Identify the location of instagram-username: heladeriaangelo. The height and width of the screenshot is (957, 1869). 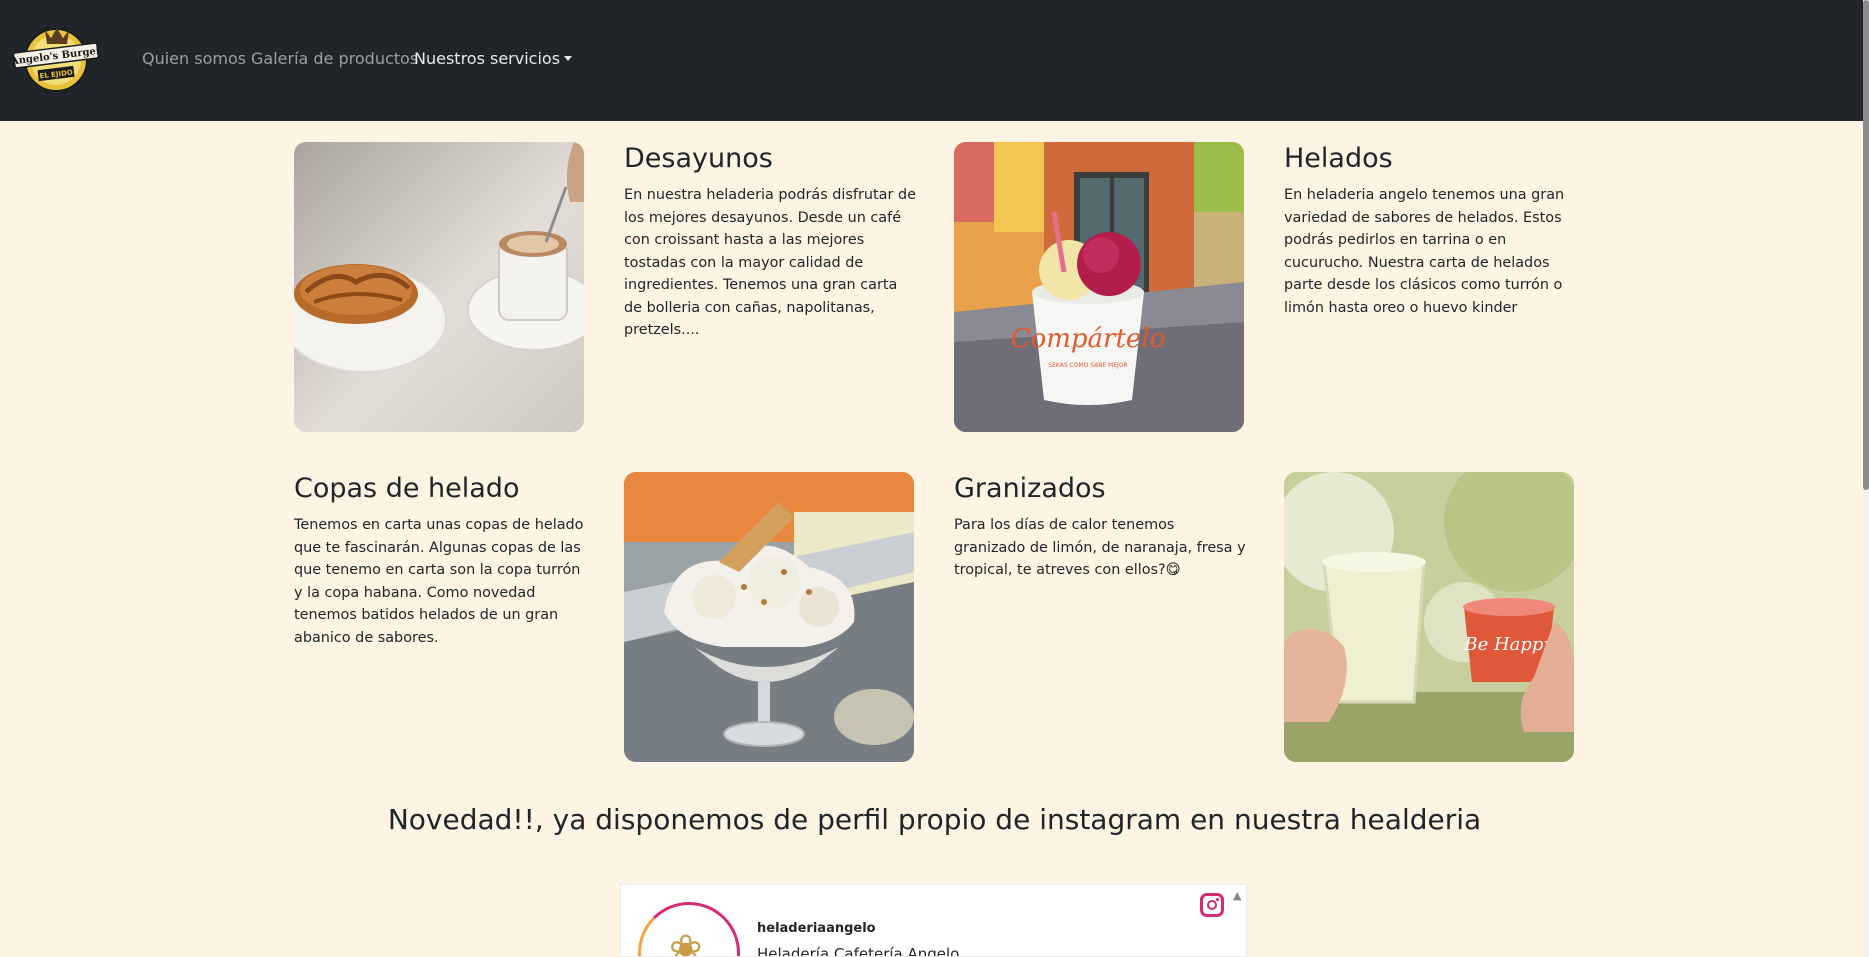
(816, 928).